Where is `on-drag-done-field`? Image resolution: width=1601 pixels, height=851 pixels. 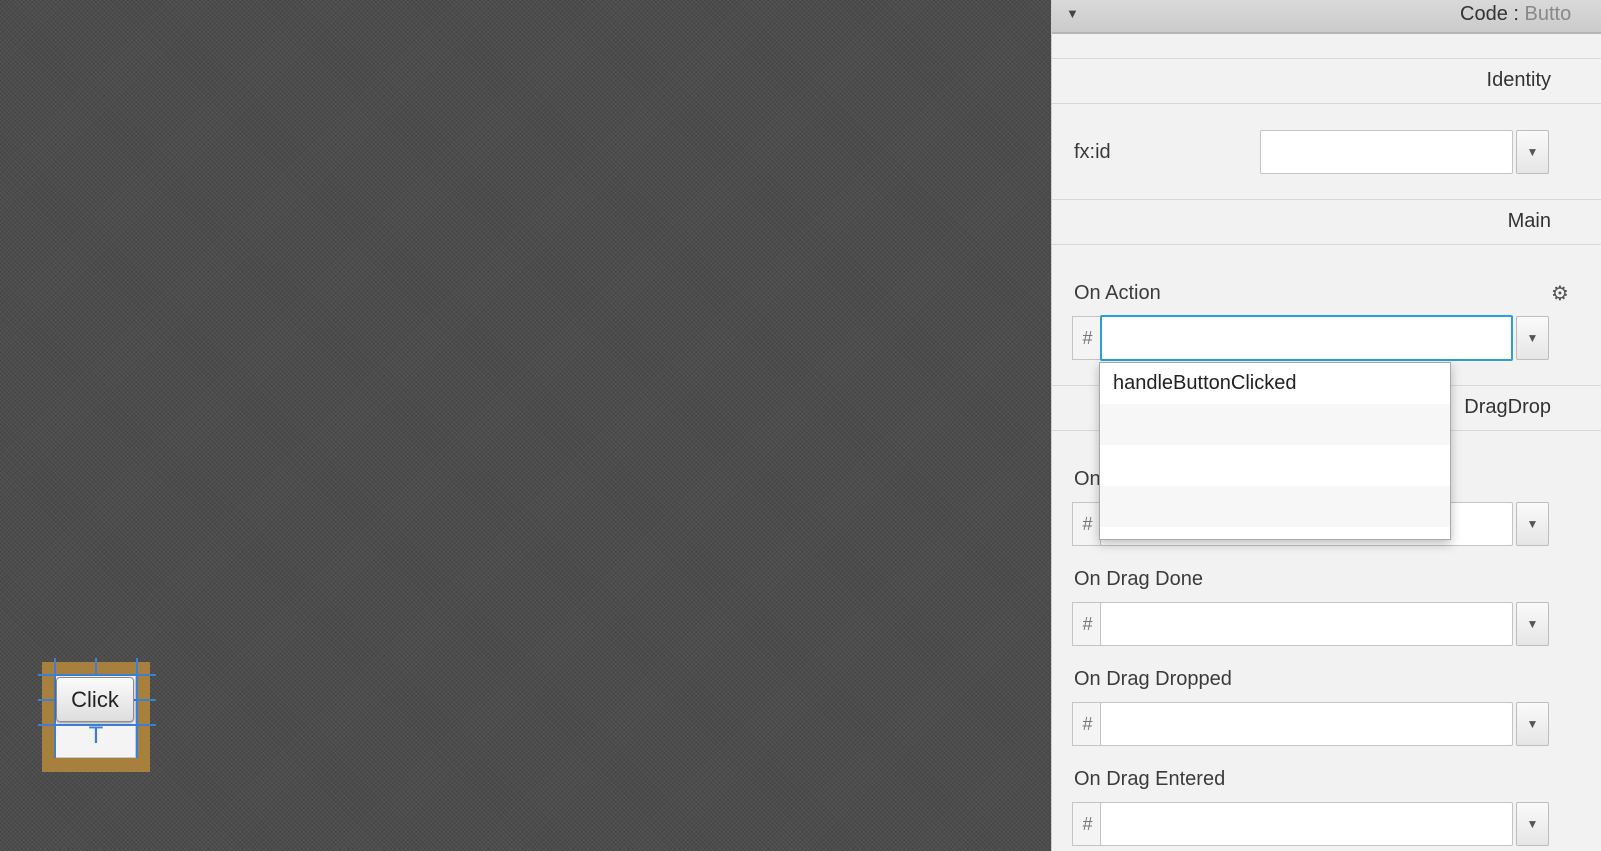 on-drag-done-field is located at coordinates (1306, 624).